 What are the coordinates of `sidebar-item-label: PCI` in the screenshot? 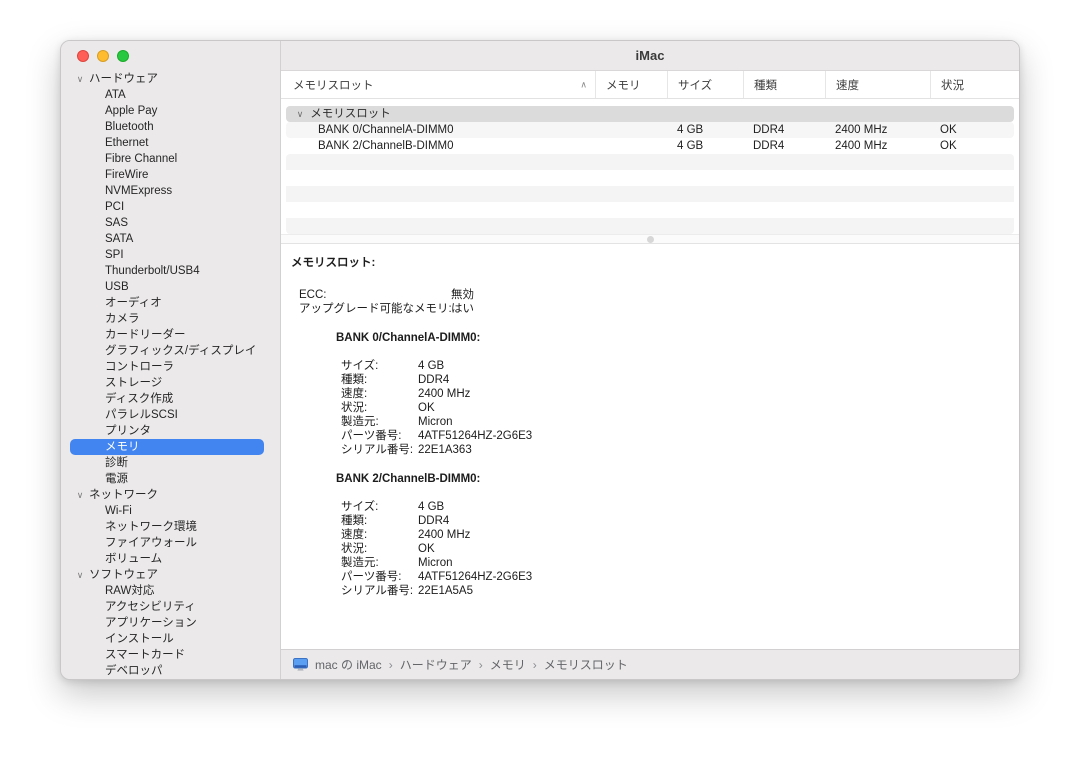 It's located at (115, 207).